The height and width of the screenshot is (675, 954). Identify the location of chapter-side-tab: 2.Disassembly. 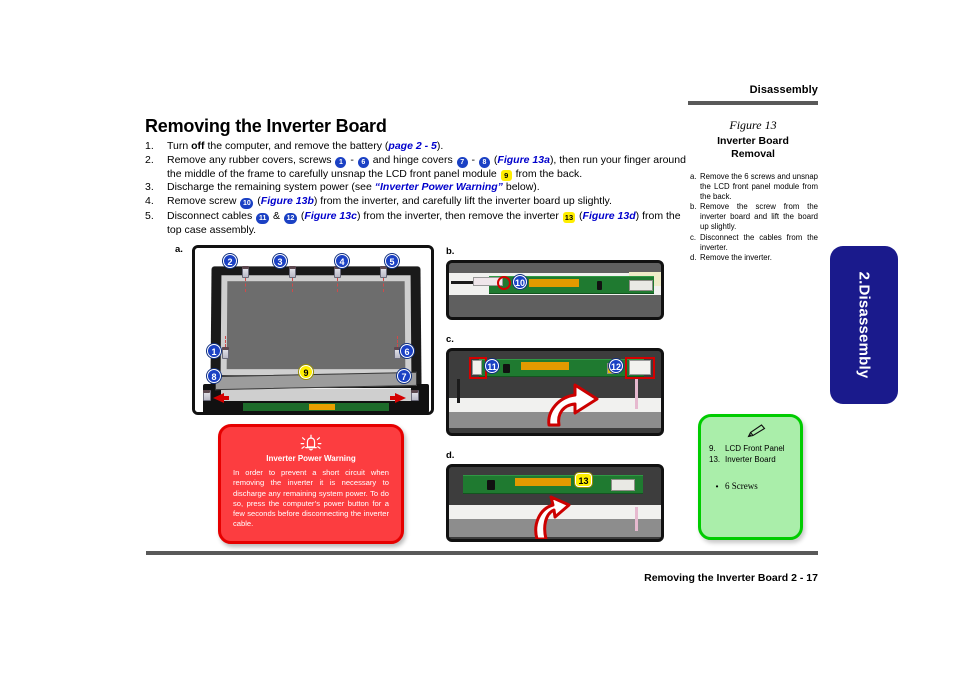
(864, 325).